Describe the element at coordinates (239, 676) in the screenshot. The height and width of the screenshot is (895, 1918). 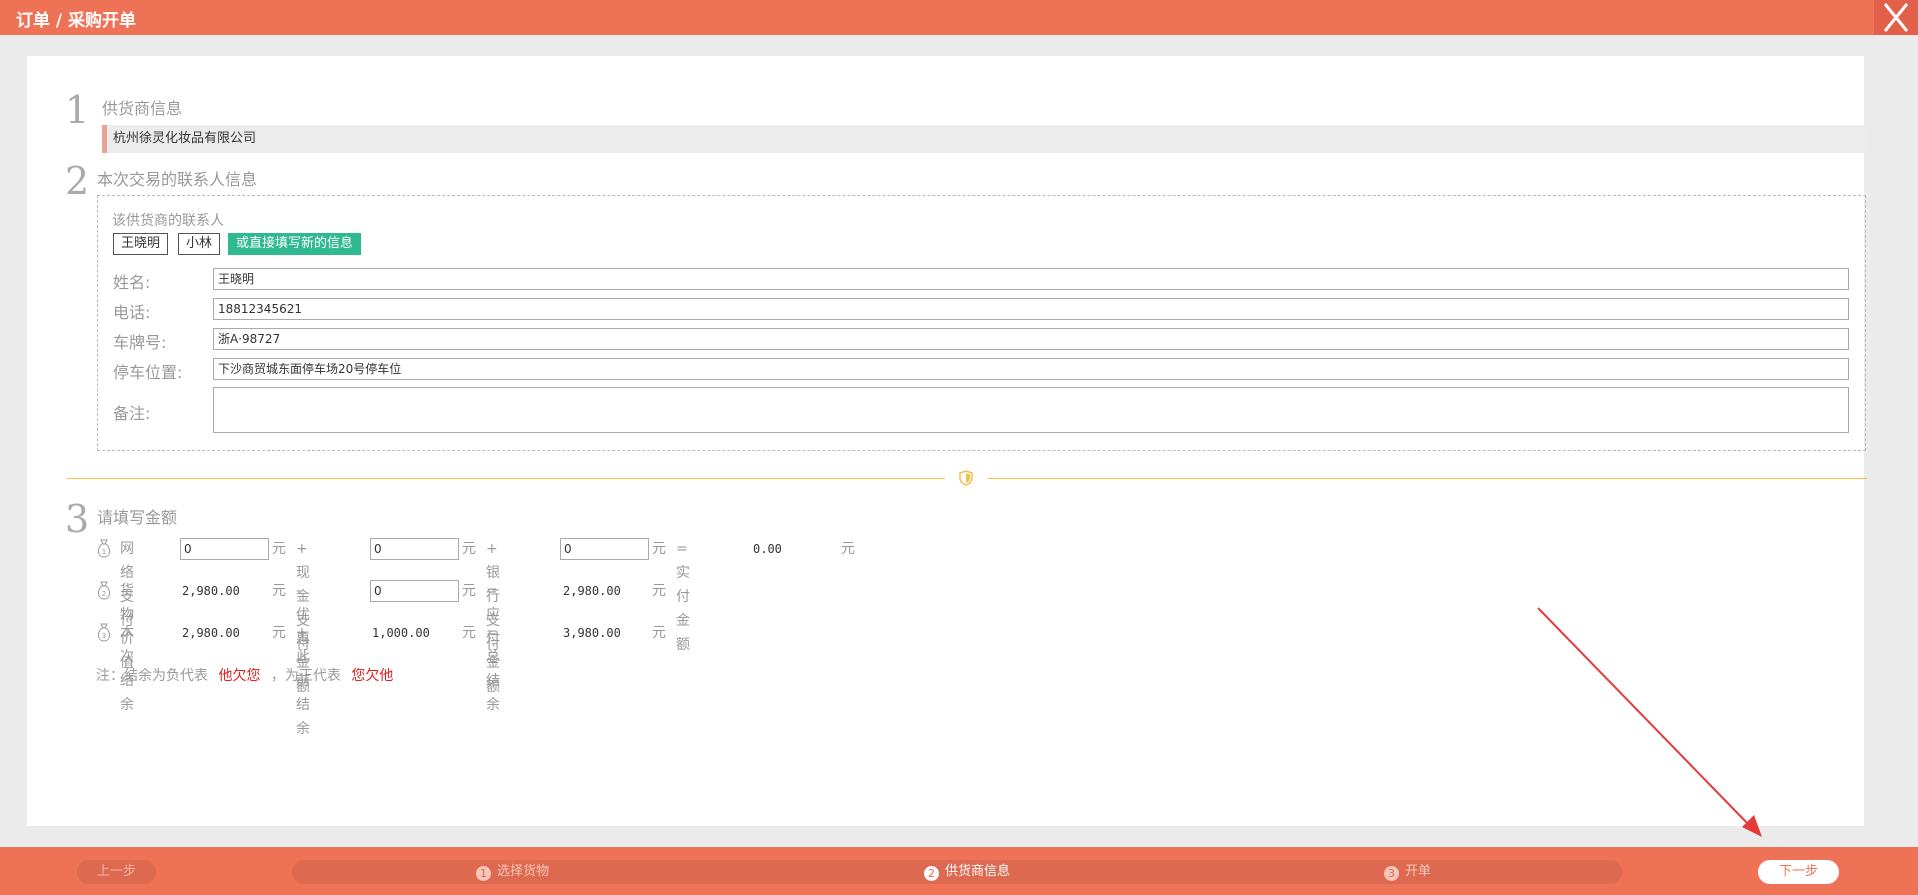
I see `note-negative: 他欠您` at that location.